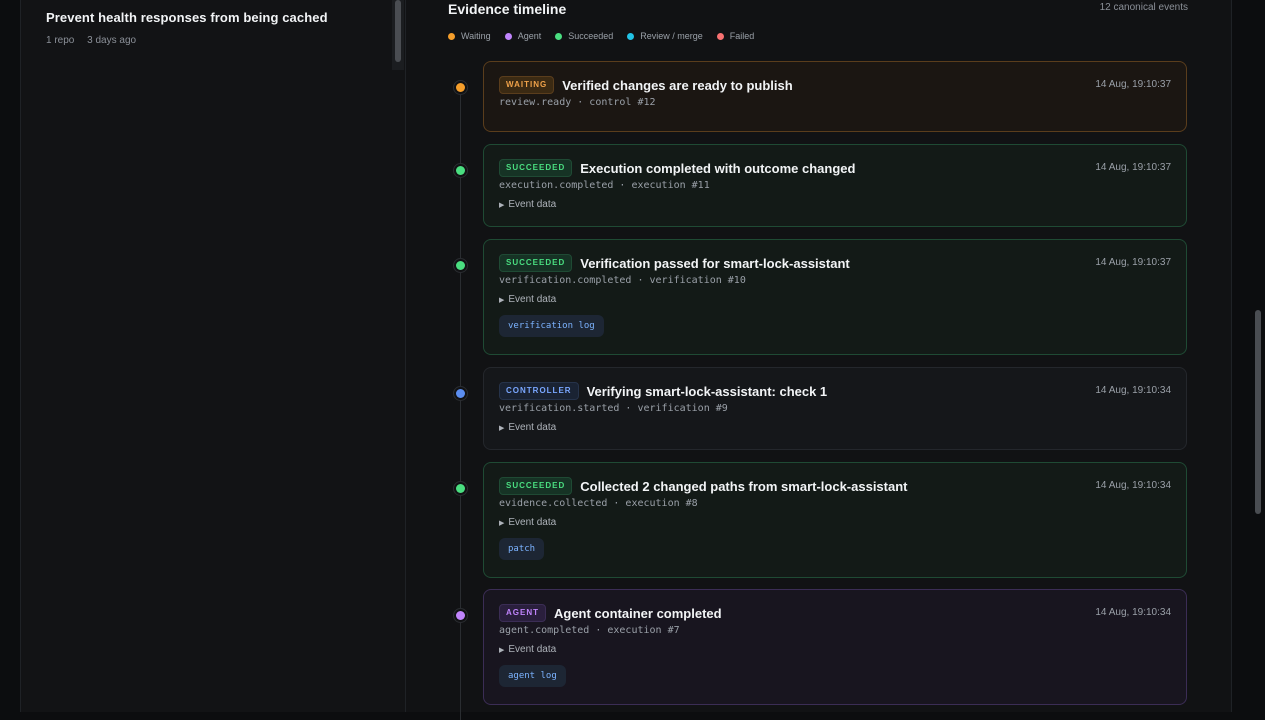 The image size is (1265, 720). I want to click on agent-log-link: agent log, so click(532, 676).